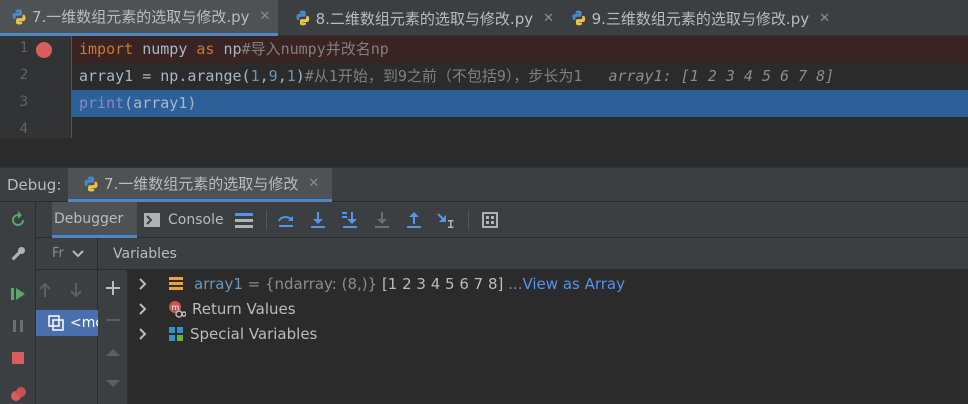  Describe the element at coordinates (177, 309) in the screenshot. I see `return-values-icon: m` at that location.